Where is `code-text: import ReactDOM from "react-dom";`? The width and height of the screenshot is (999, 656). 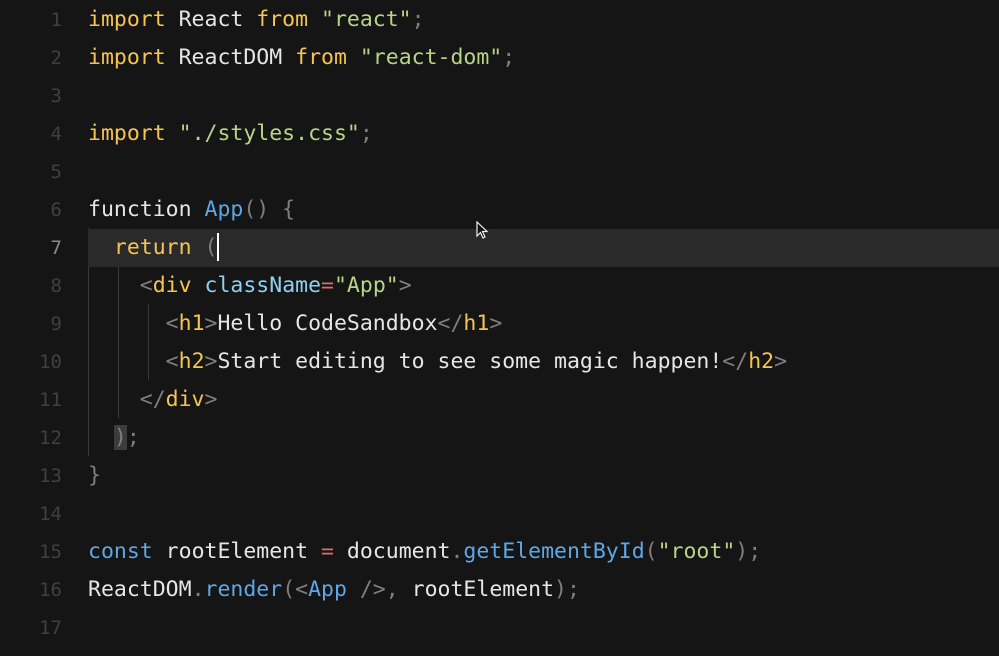
code-text: import ReactDOM from "react-dom"; is located at coordinates (301, 58).